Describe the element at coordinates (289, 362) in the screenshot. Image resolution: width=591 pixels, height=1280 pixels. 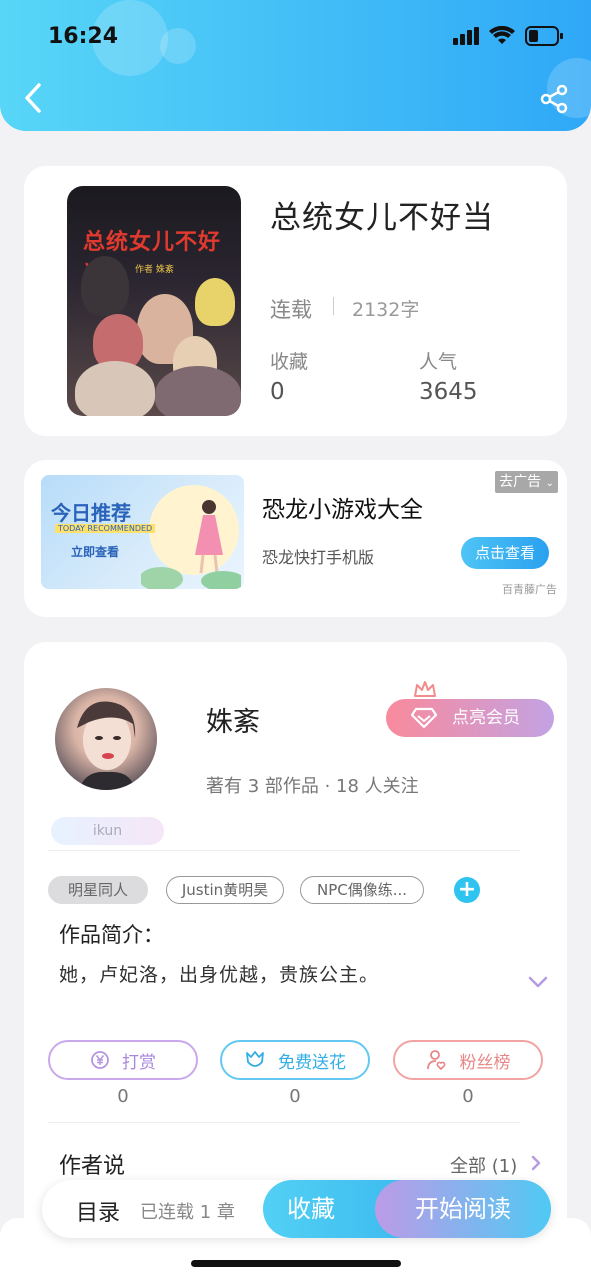
I see `favorites-label: 收藏` at that location.